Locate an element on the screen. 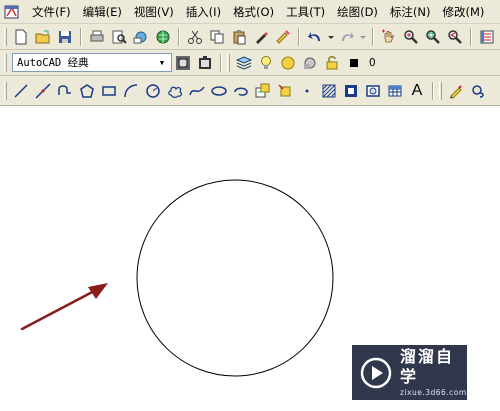 Image resolution: width=500 pixels, height=411 pixels. menu-dimension: 标注(N) is located at coordinates (410, 12).